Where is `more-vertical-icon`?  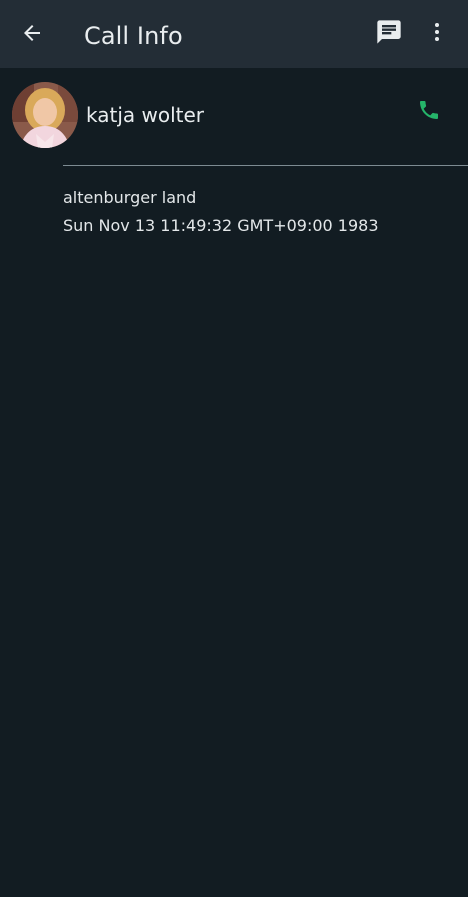 more-vertical-icon is located at coordinates (437, 34).